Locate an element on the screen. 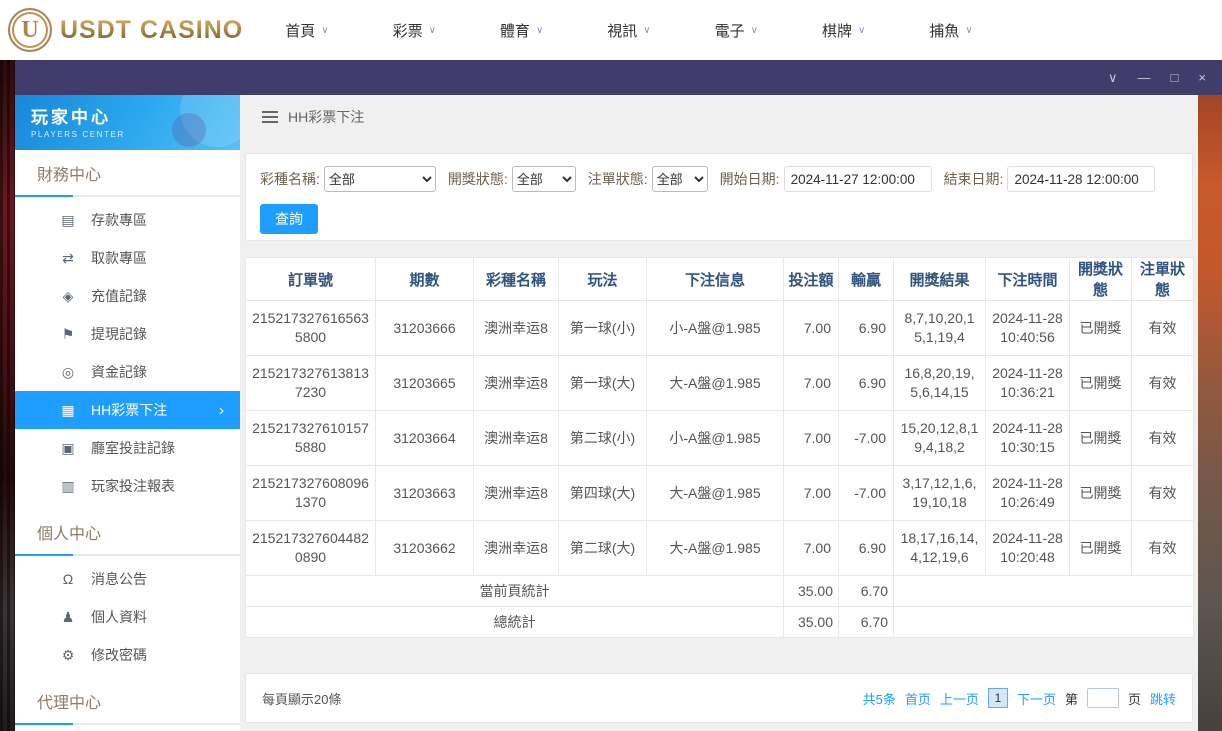 The height and width of the screenshot is (731, 1222). menu-toggle-icon is located at coordinates (270, 117).